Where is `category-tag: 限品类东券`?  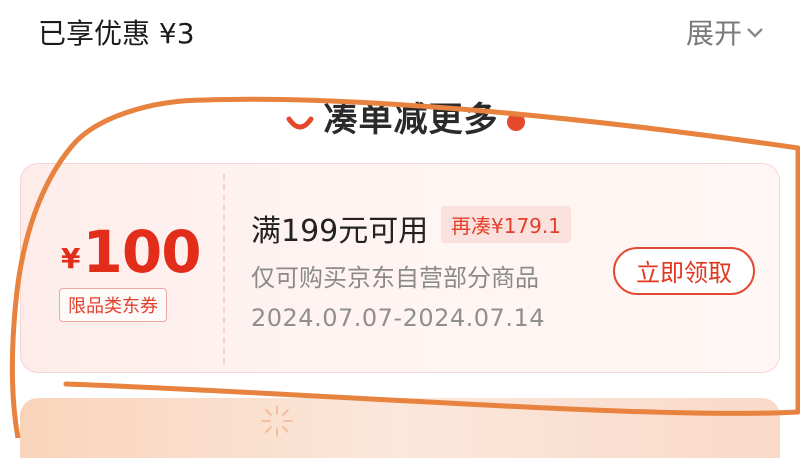
category-tag: 限品类东券 is located at coordinates (113, 305).